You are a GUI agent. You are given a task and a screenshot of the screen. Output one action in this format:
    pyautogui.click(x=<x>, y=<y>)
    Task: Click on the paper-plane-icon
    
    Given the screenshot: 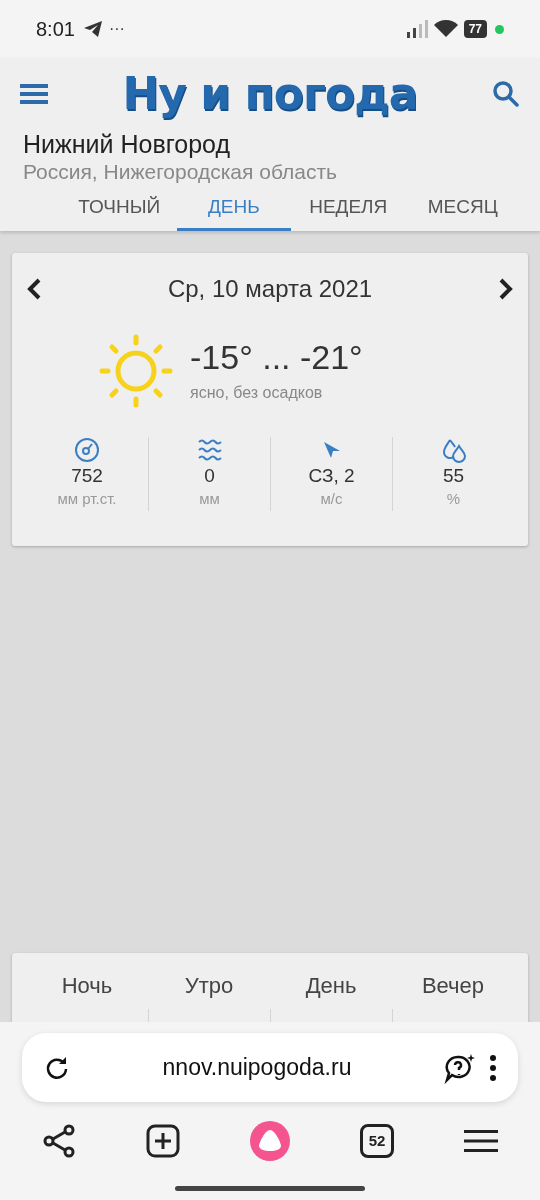 What is the action you would take?
    pyautogui.click(x=92, y=29)
    